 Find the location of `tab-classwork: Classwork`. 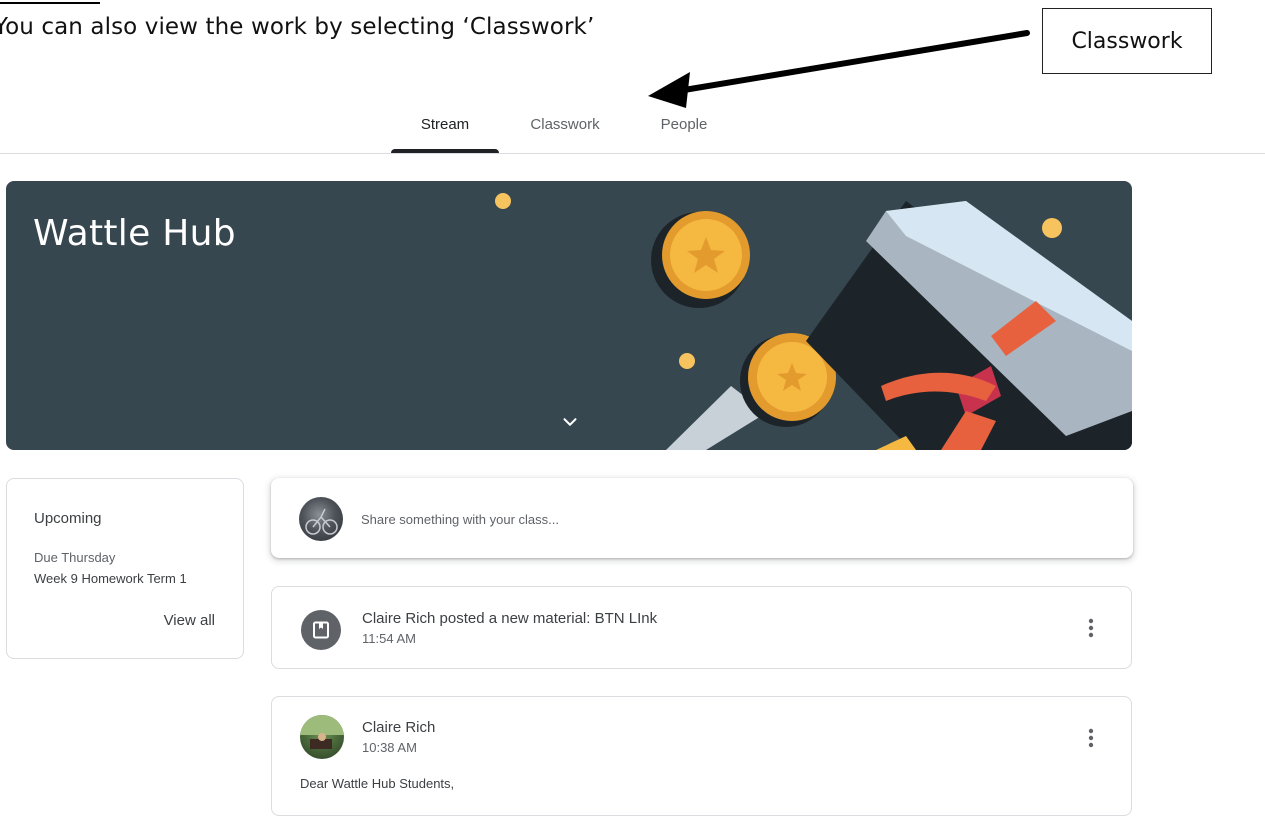

tab-classwork: Classwork is located at coordinates (565, 124).